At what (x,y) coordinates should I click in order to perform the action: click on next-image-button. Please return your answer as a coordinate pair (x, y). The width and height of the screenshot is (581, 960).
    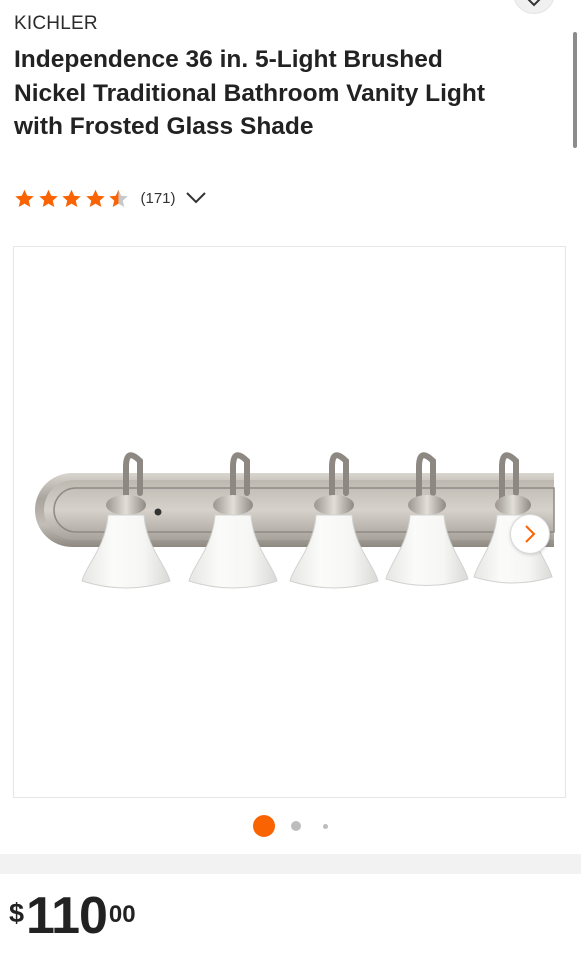
    Looking at the image, I should click on (530, 534).